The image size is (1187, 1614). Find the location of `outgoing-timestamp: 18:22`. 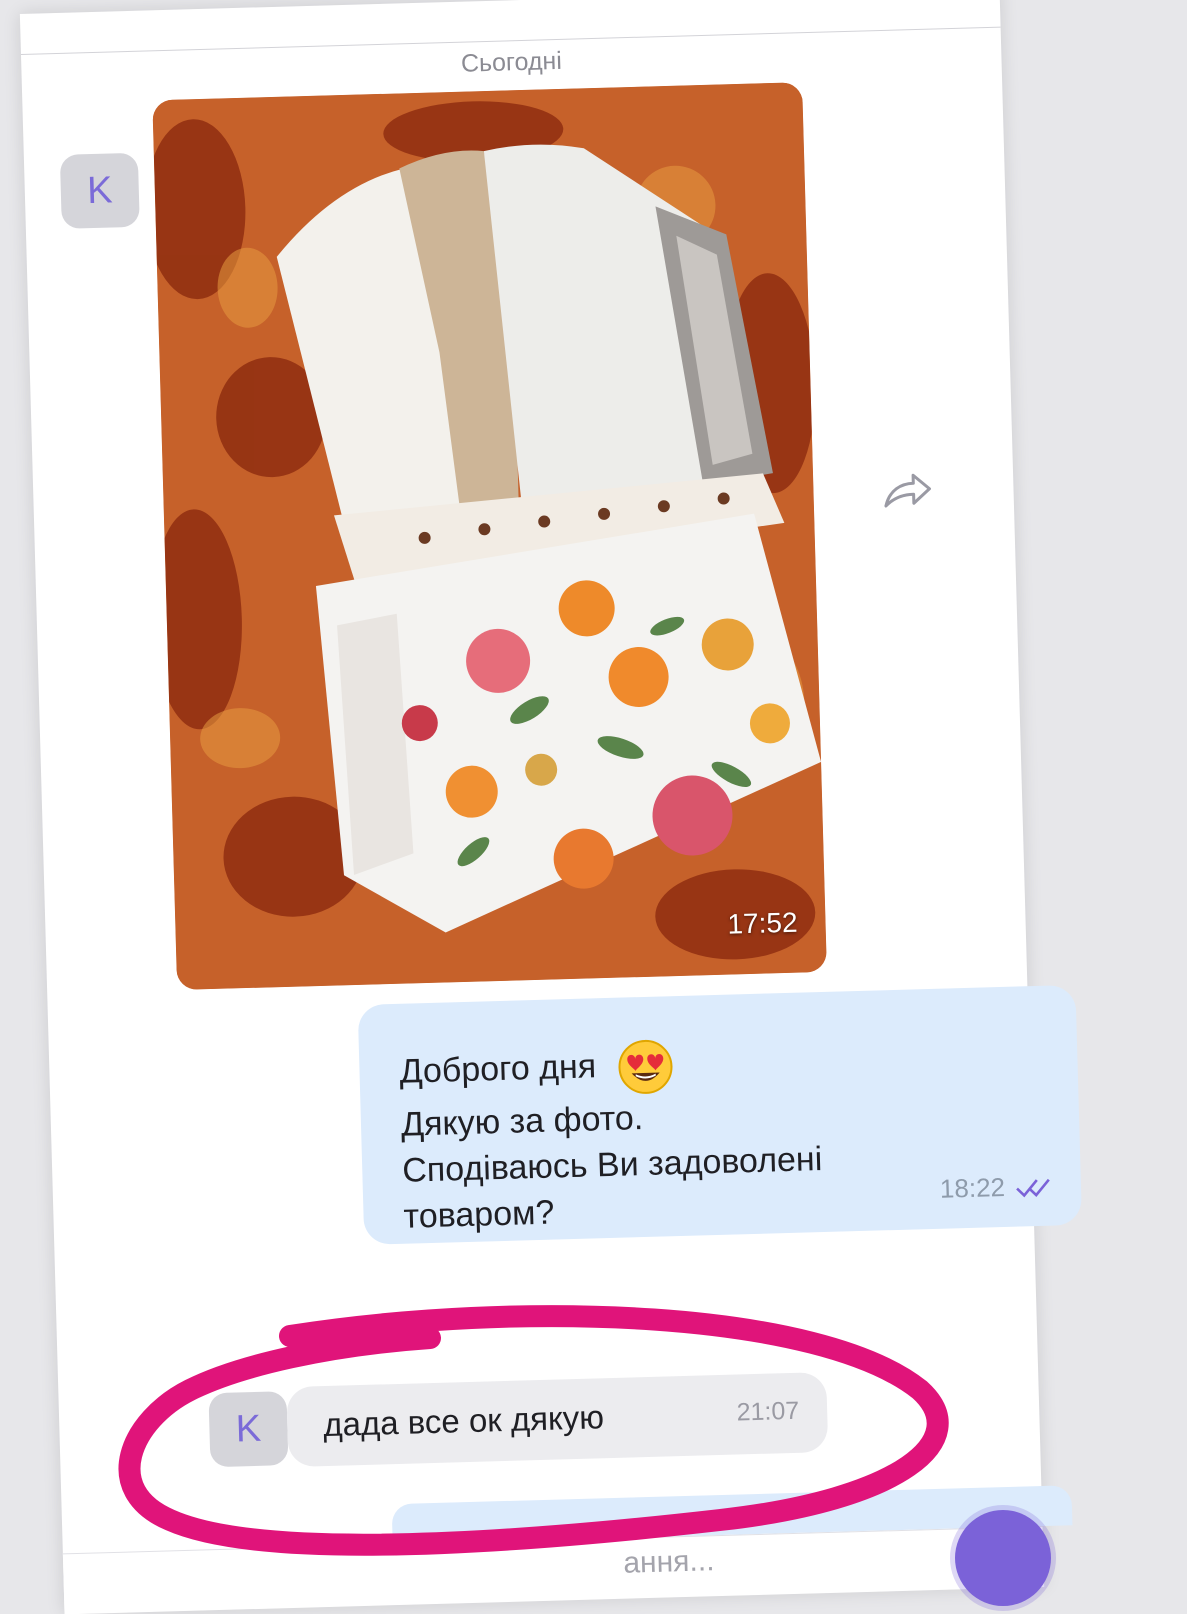

outgoing-timestamp: 18:22 is located at coordinates (972, 1187).